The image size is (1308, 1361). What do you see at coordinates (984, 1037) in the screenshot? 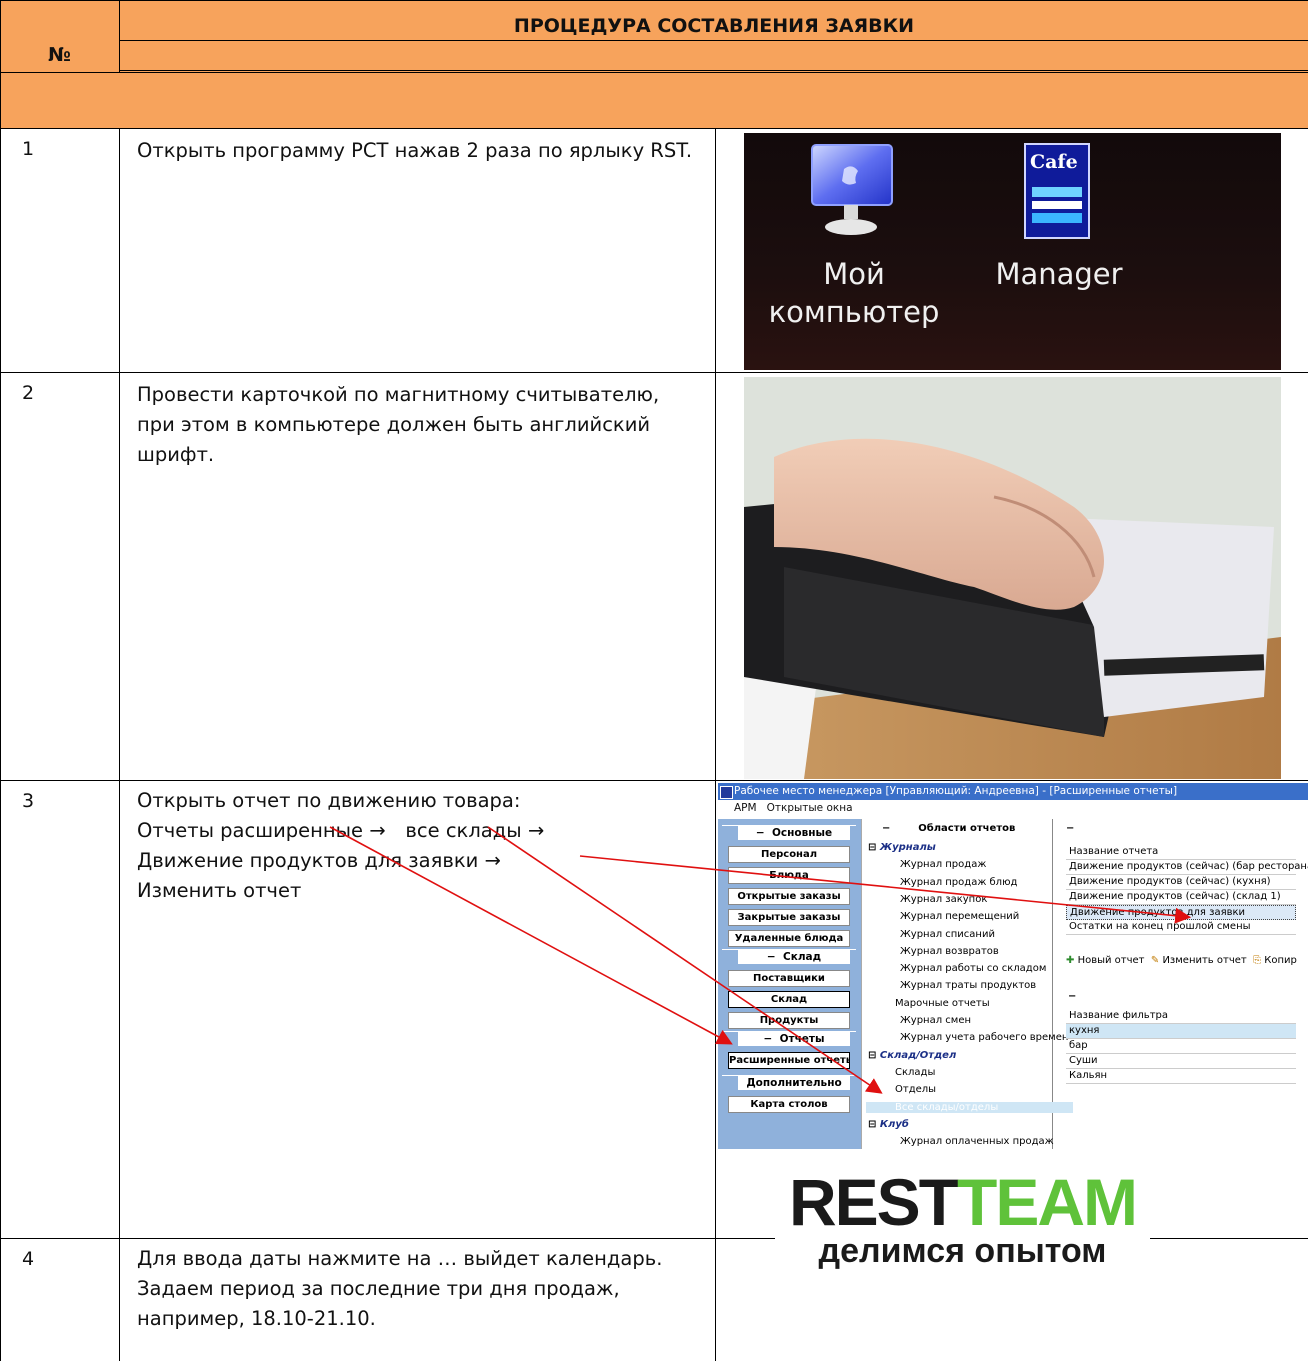
I see `tree-item: Журнал учета рабочего времен` at bounding box center [984, 1037].